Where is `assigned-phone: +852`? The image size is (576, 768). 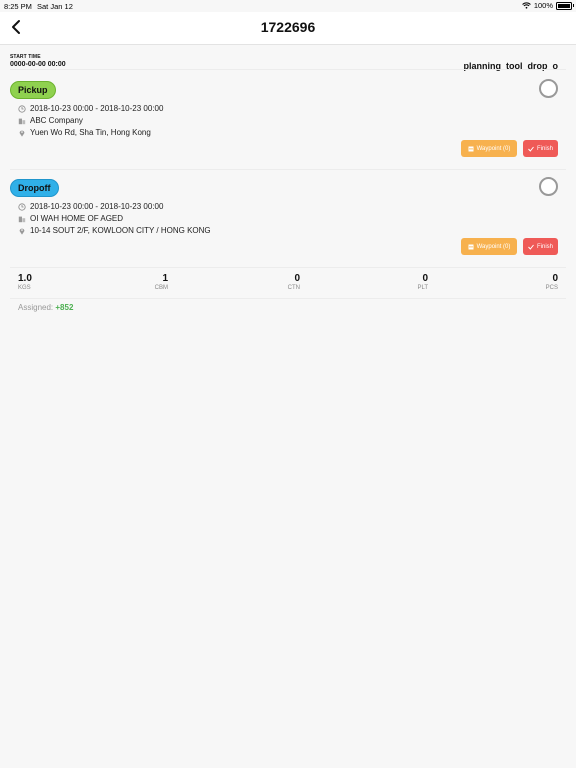 assigned-phone: +852 is located at coordinates (64, 307).